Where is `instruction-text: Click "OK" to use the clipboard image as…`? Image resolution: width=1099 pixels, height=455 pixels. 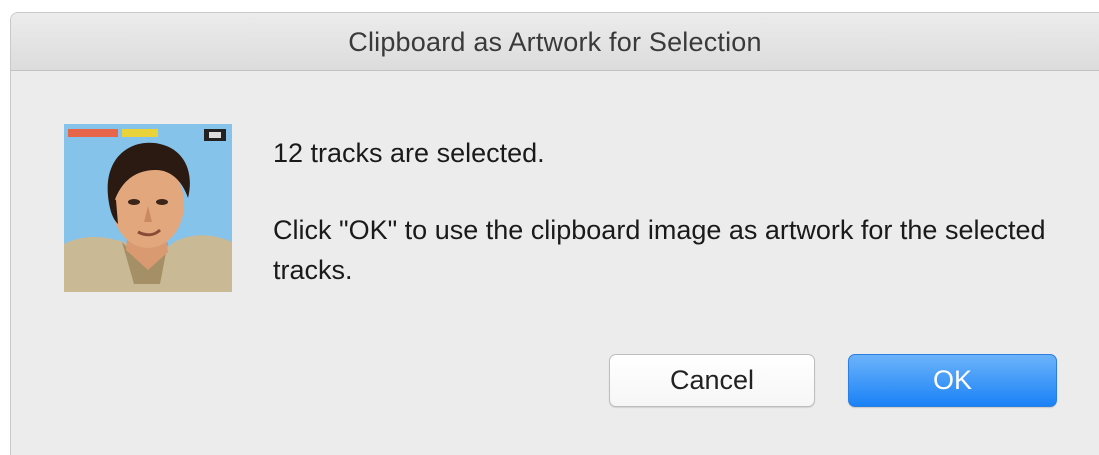
instruction-text: Click "OK" to use the clipboard image as… is located at coordinates (659, 250).